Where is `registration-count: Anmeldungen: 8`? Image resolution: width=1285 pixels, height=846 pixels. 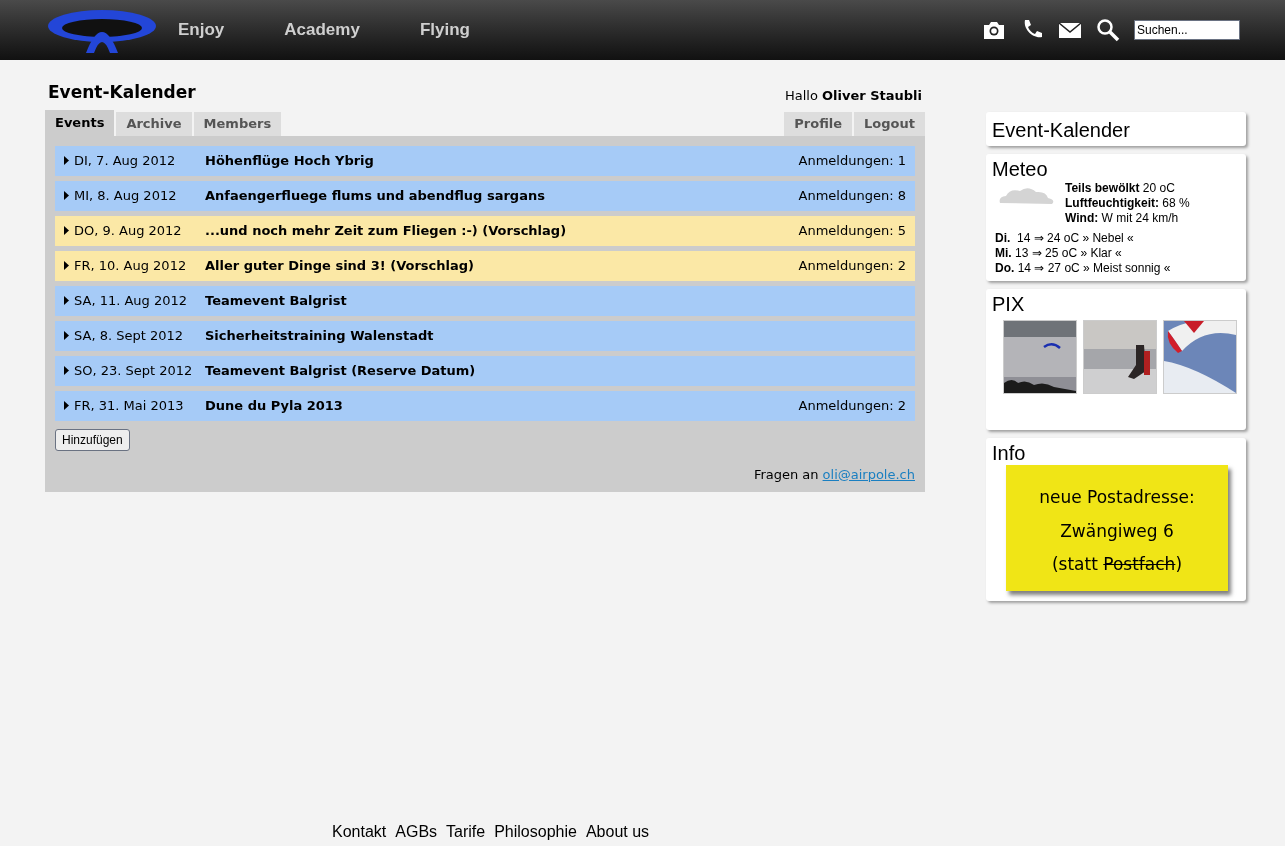
registration-count: Anmeldungen: 8 is located at coordinates (852, 195).